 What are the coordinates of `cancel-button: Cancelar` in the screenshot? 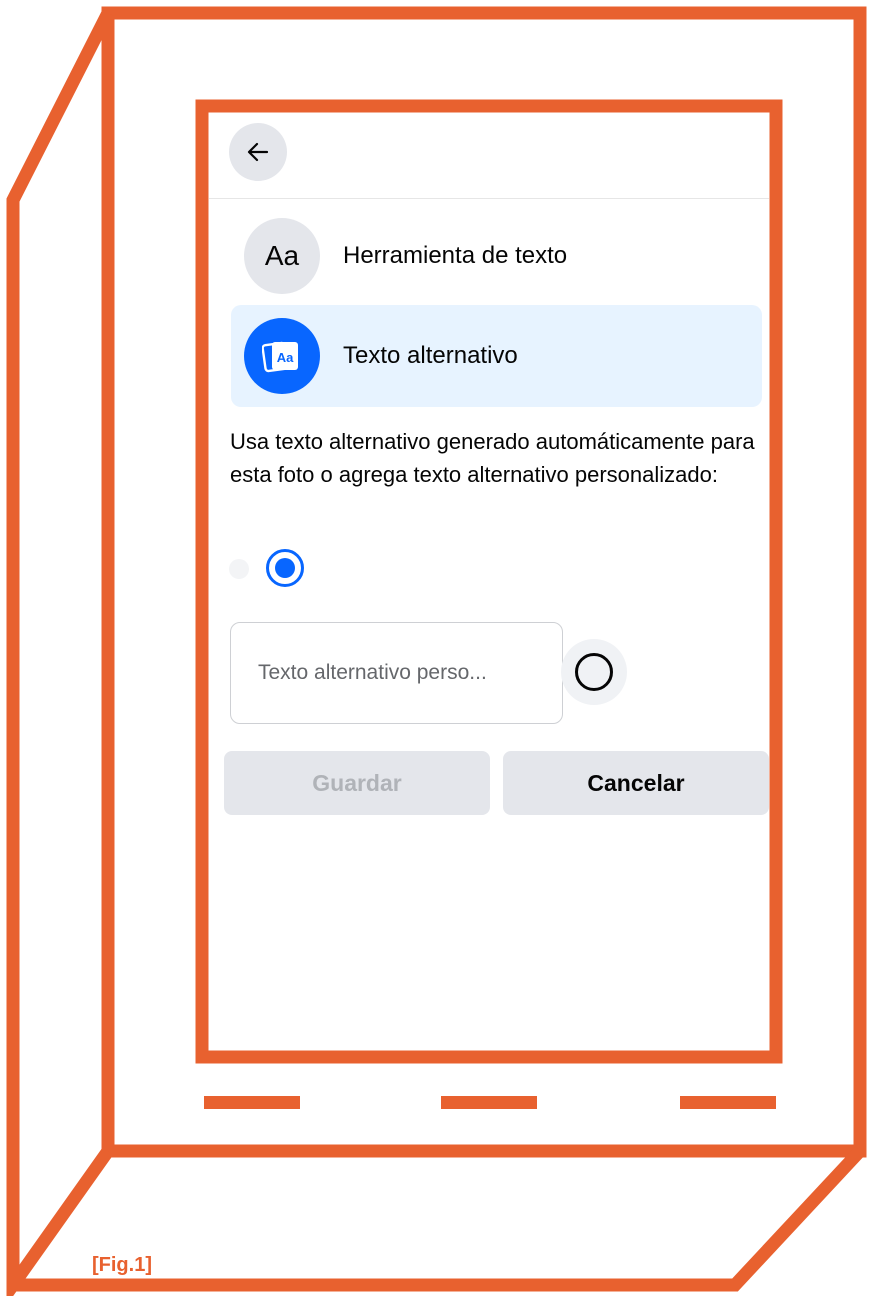 It's located at (636, 783).